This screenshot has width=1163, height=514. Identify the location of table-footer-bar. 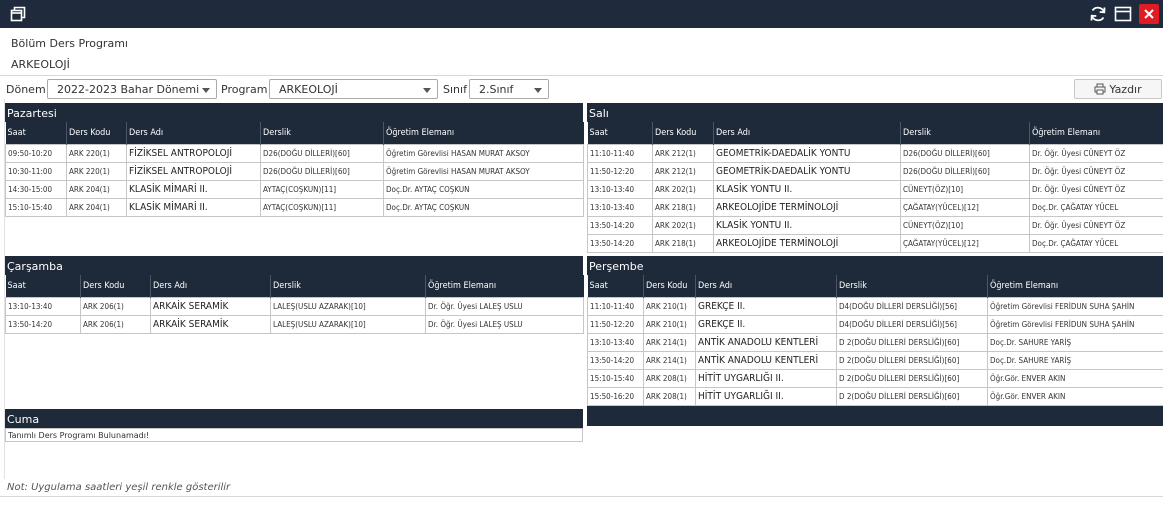
(875, 416).